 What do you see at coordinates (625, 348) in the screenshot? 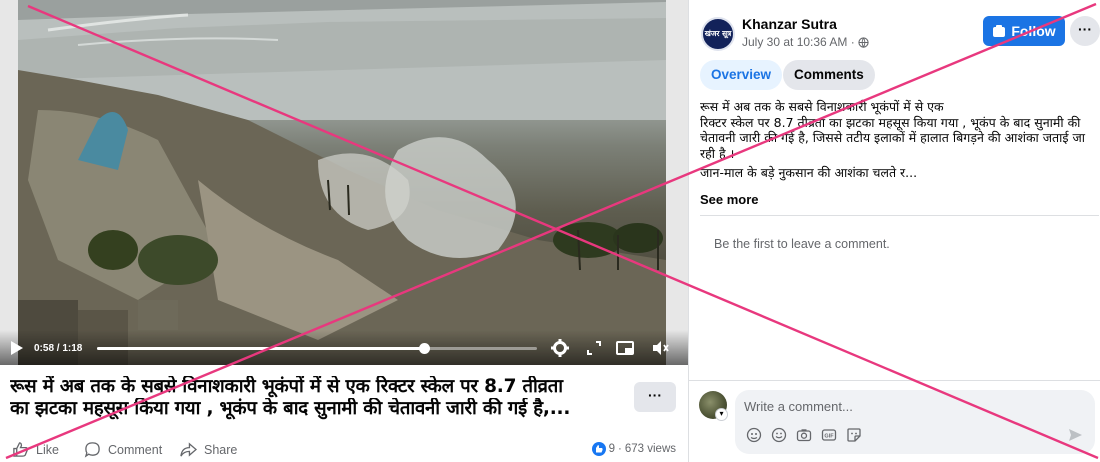
I see `picture-in-picture-icon` at bounding box center [625, 348].